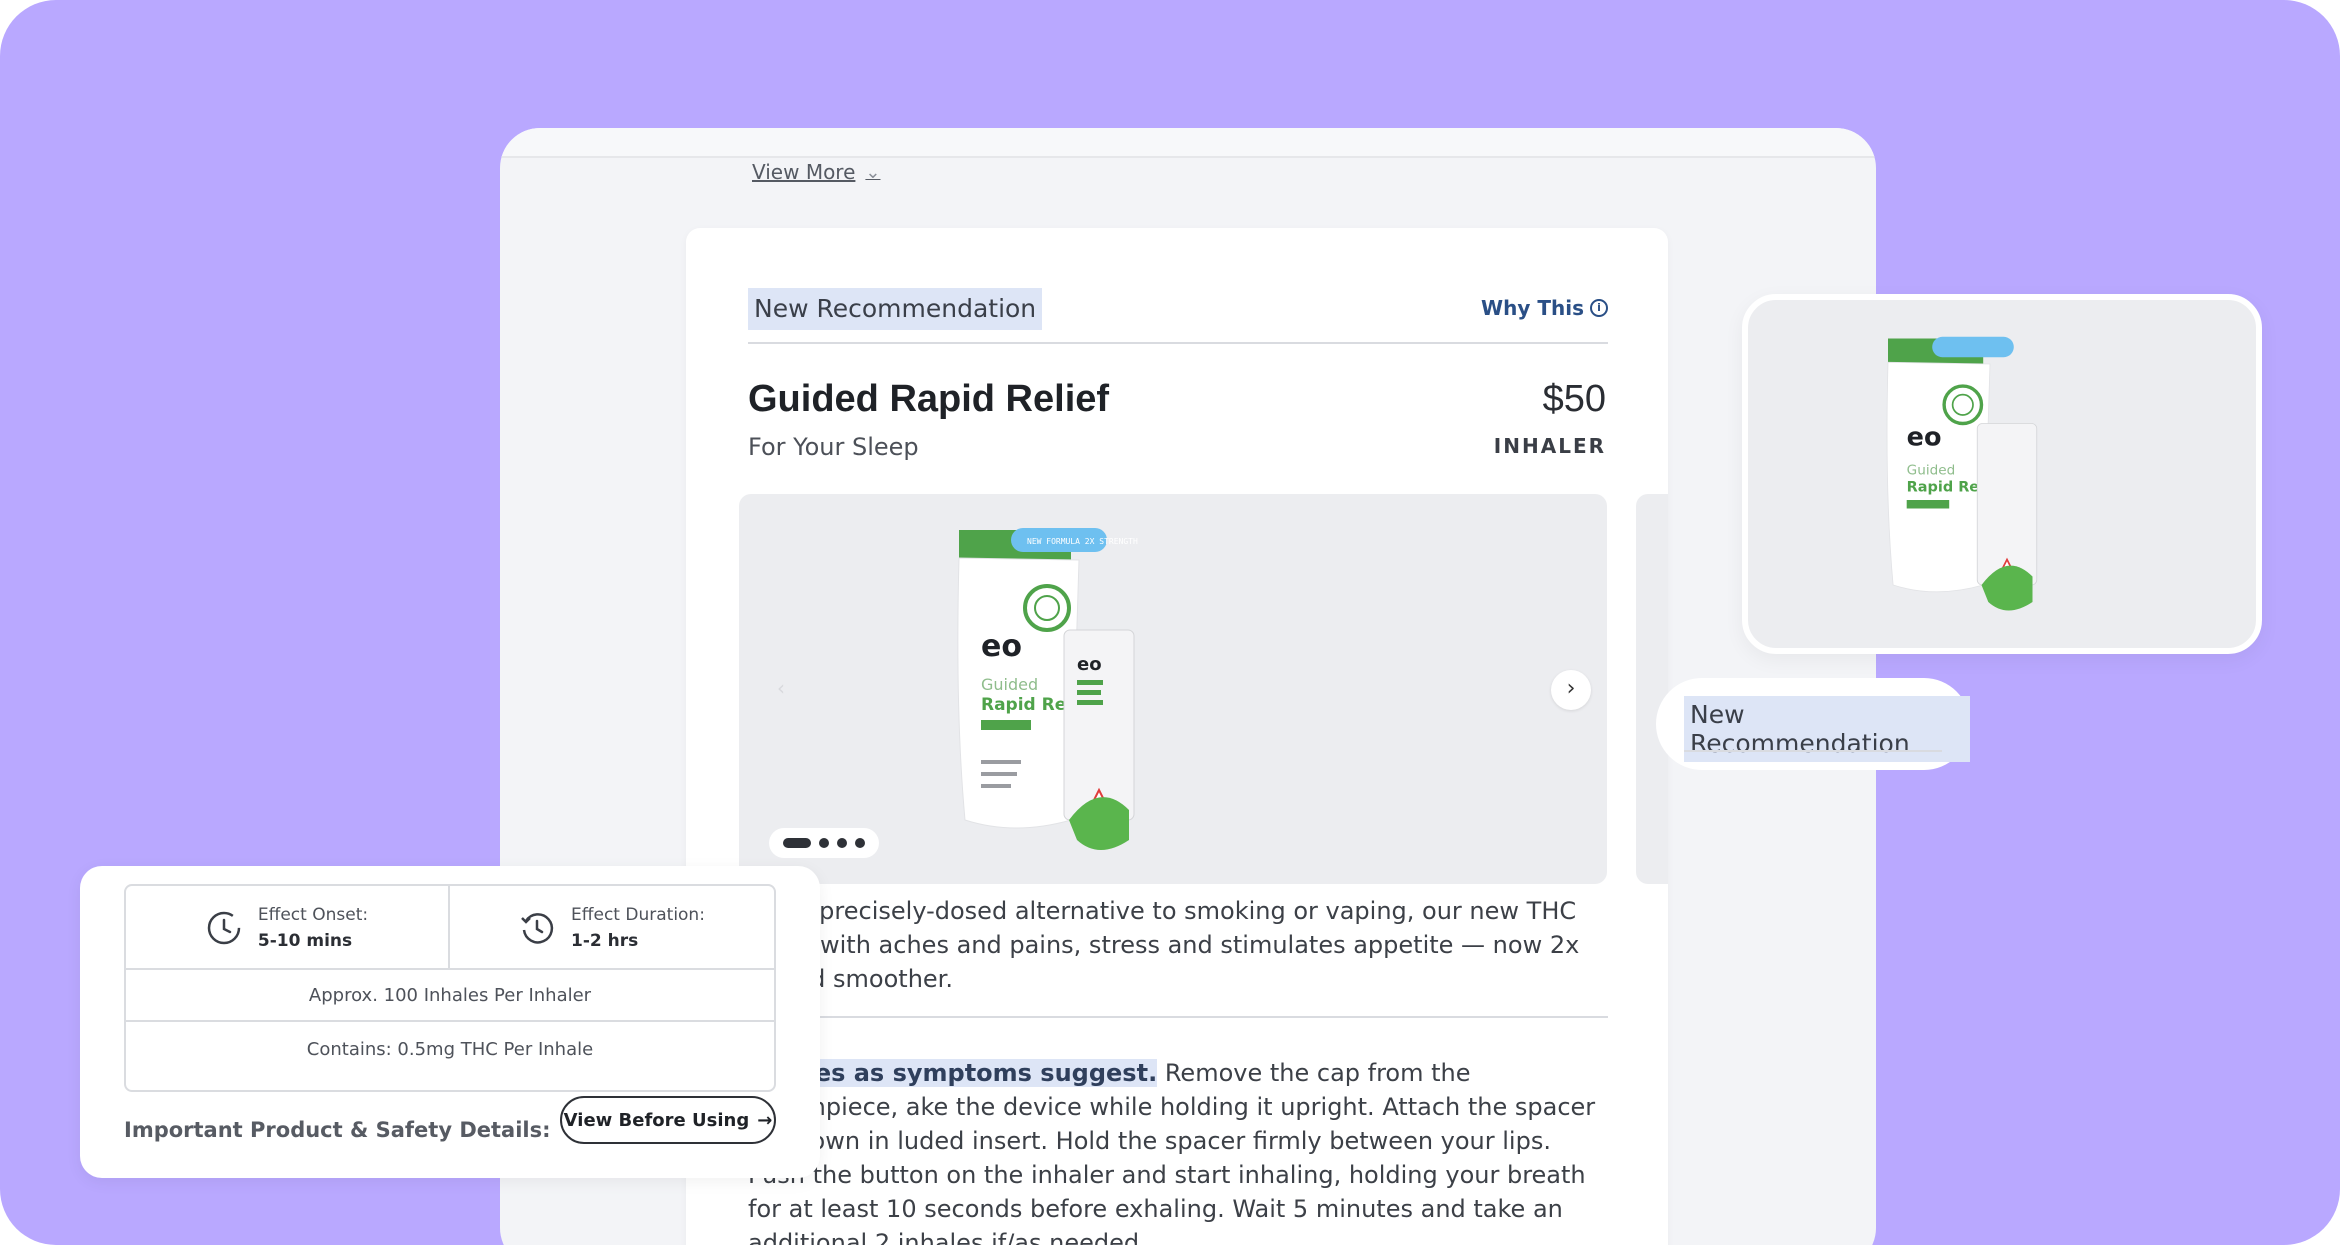 The image size is (2340, 1245). What do you see at coordinates (895, 309) in the screenshot?
I see `recommendation-badge: New Recommendation` at bounding box center [895, 309].